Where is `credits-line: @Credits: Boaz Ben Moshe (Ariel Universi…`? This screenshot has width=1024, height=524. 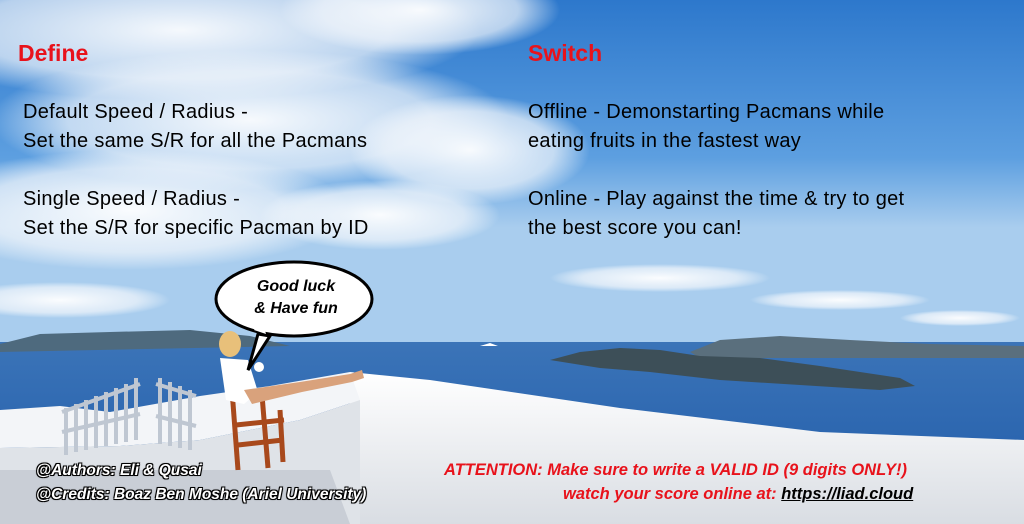 credits-line: @Credits: Boaz Ben Moshe (Ariel Universi… is located at coordinates (201, 494).